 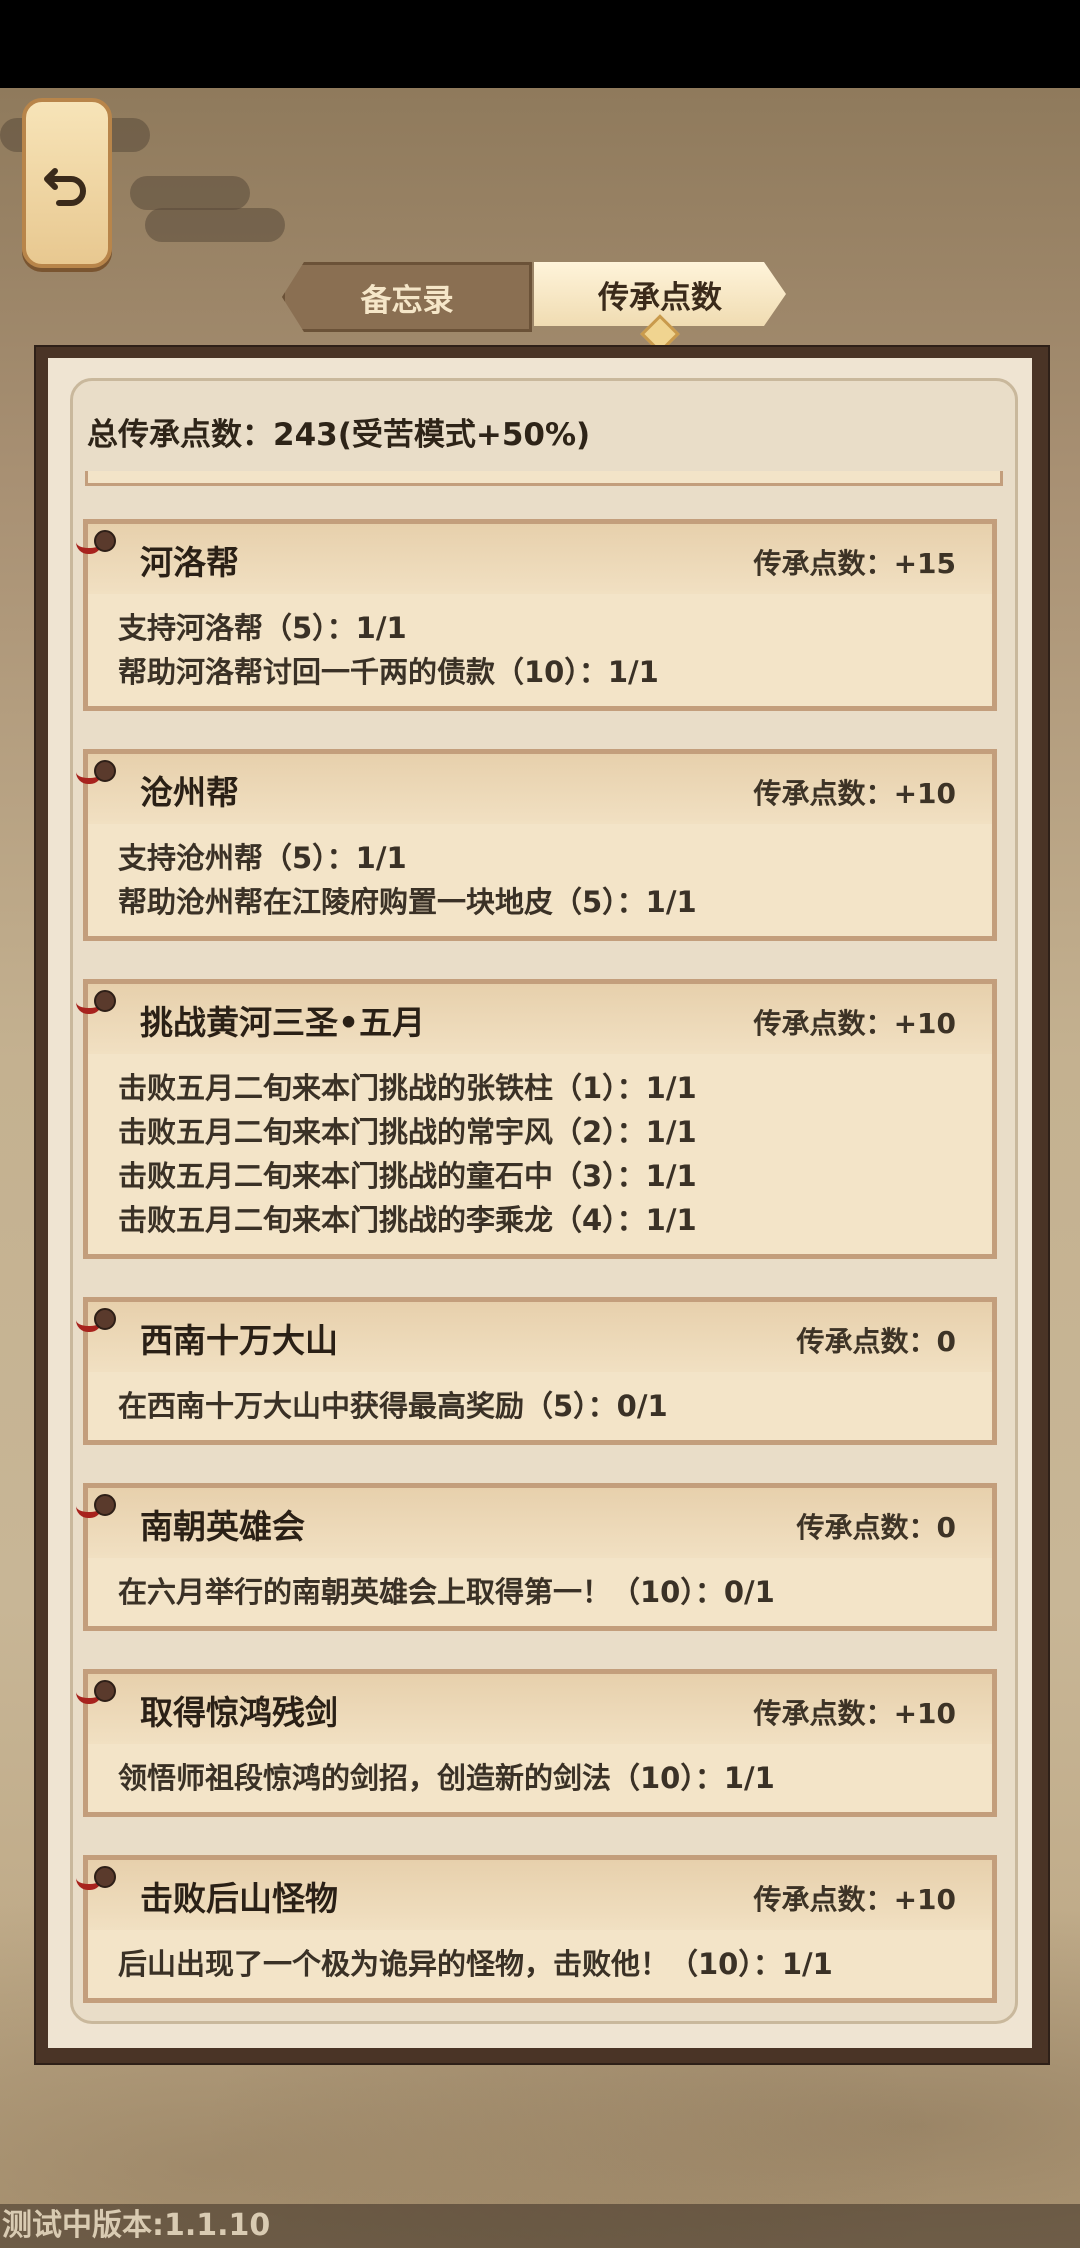 What do you see at coordinates (534, 297) in the screenshot?
I see `tab-bar: 备忘录 传承点数` at bounding box center [534, 297].